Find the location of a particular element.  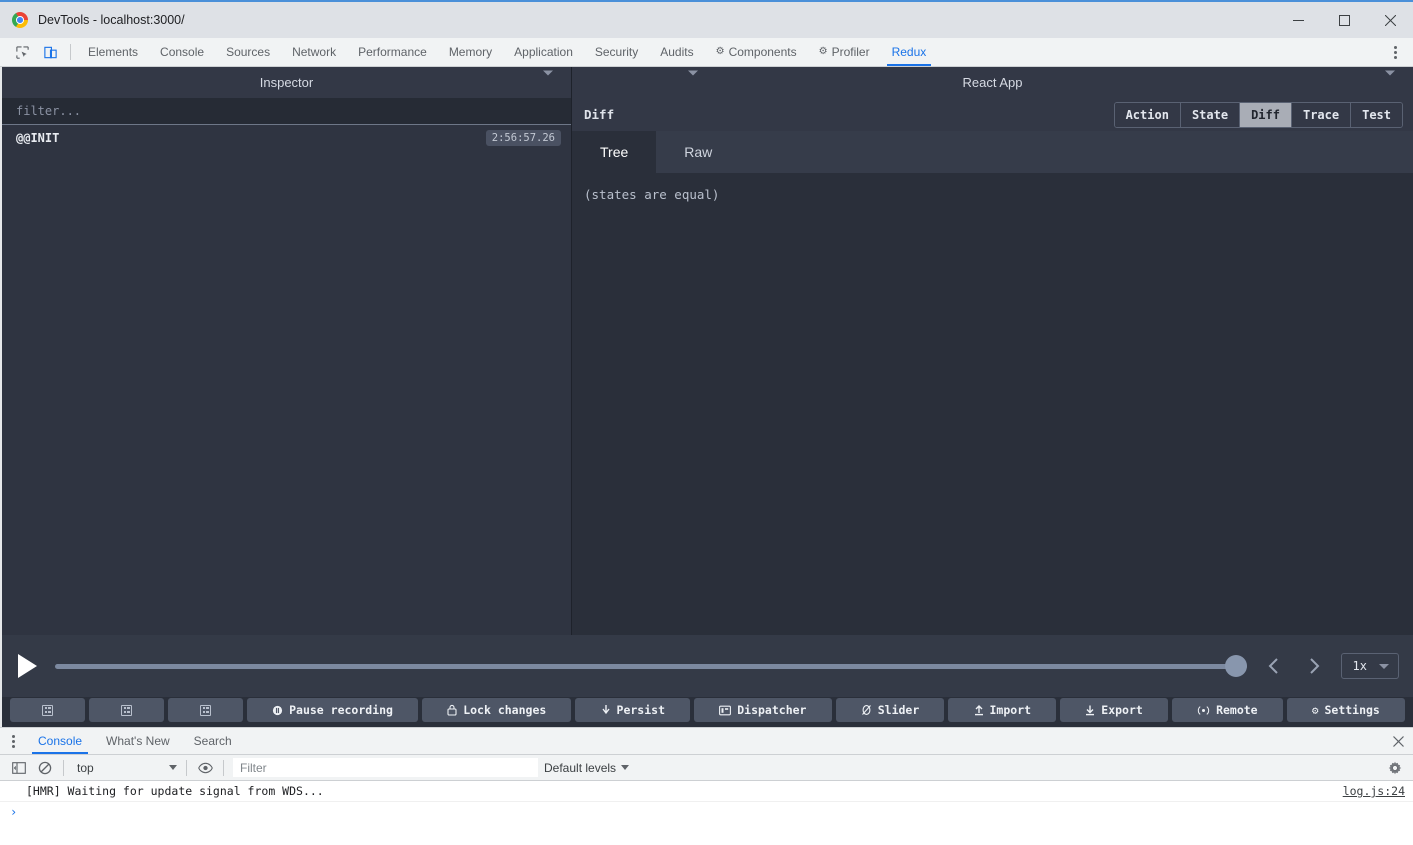

tab-label: Trace is located at coordinates (1321, 114).